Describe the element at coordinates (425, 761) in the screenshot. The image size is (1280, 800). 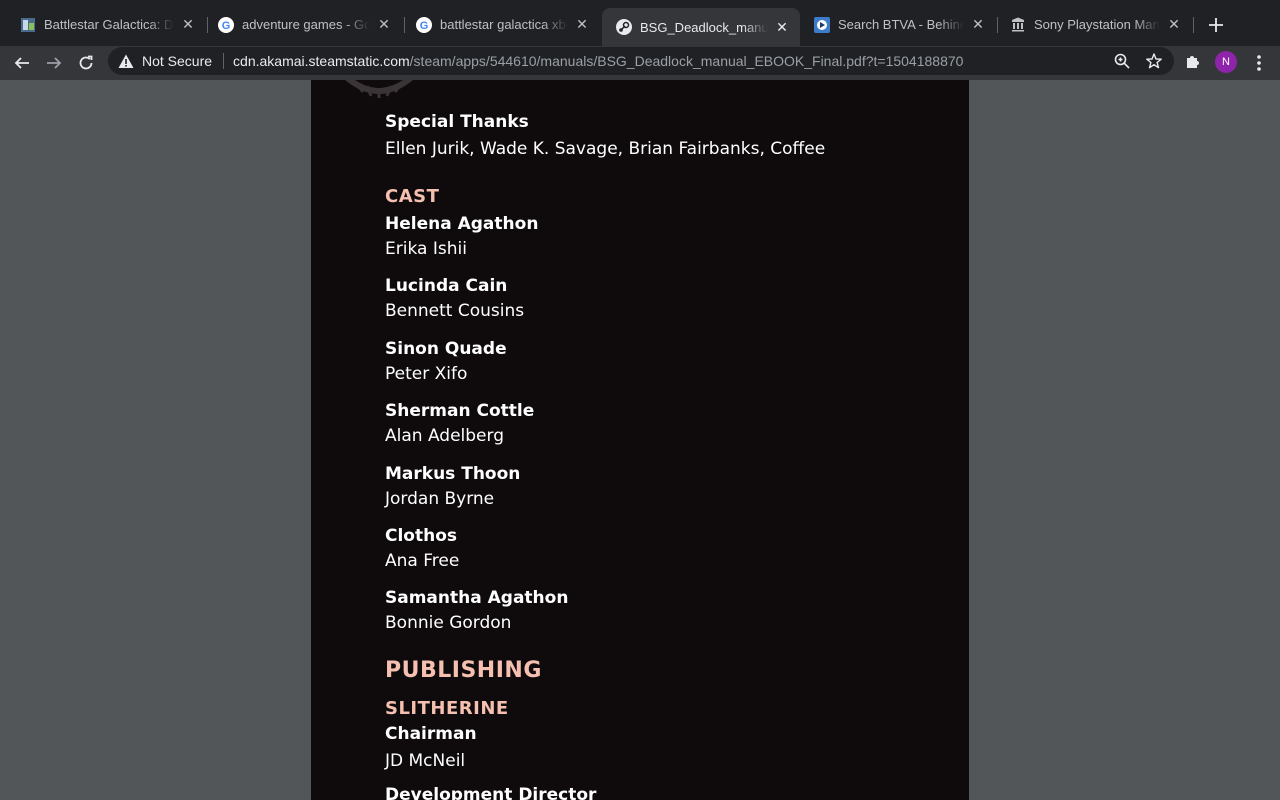
I see `chairman-name: JD McNeil` at that location.